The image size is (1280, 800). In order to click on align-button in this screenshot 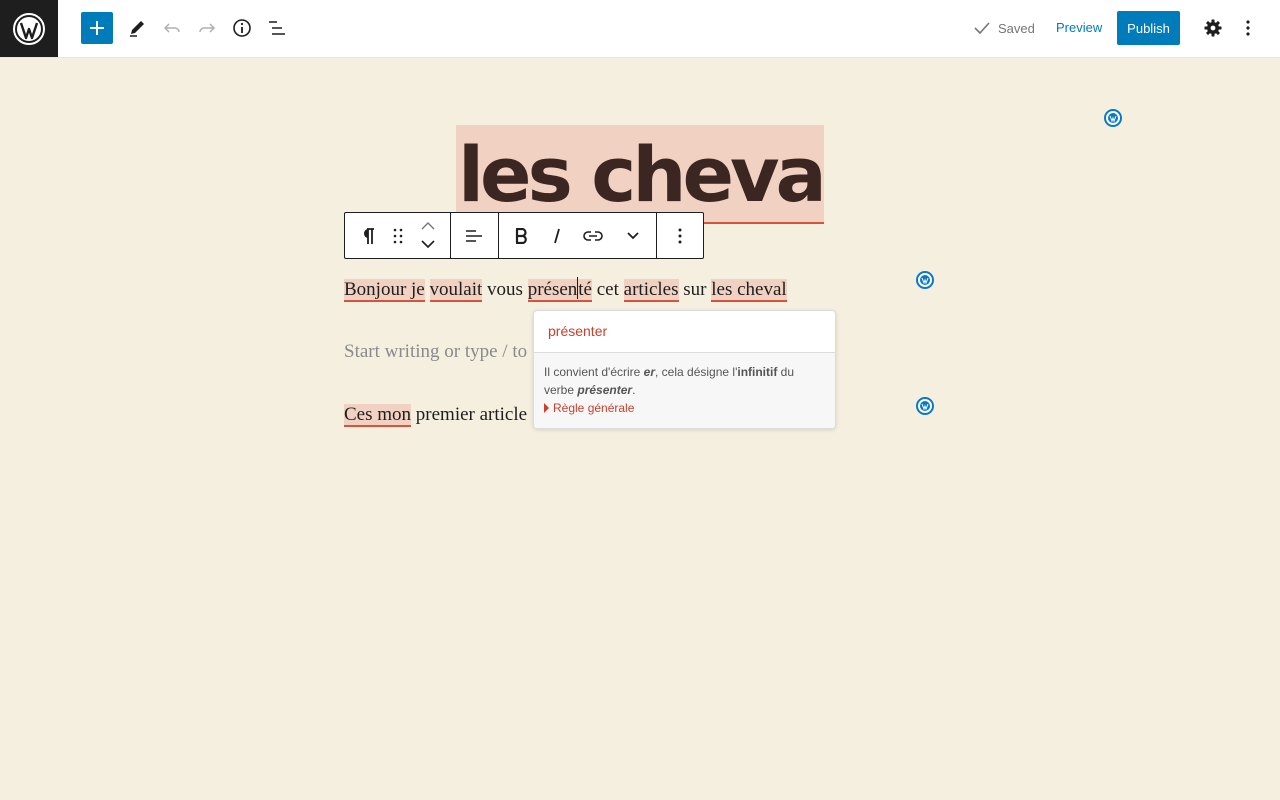, I will do `click(474, 235)`.